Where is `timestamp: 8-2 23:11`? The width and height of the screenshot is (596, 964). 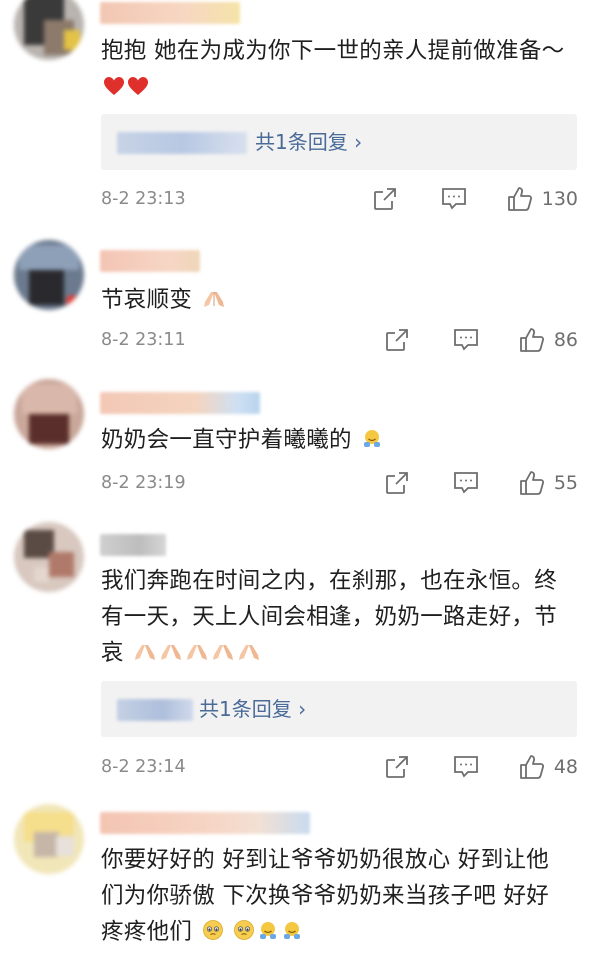 timestamp: 8-2 23:11 is located at coordinates (143, 340).